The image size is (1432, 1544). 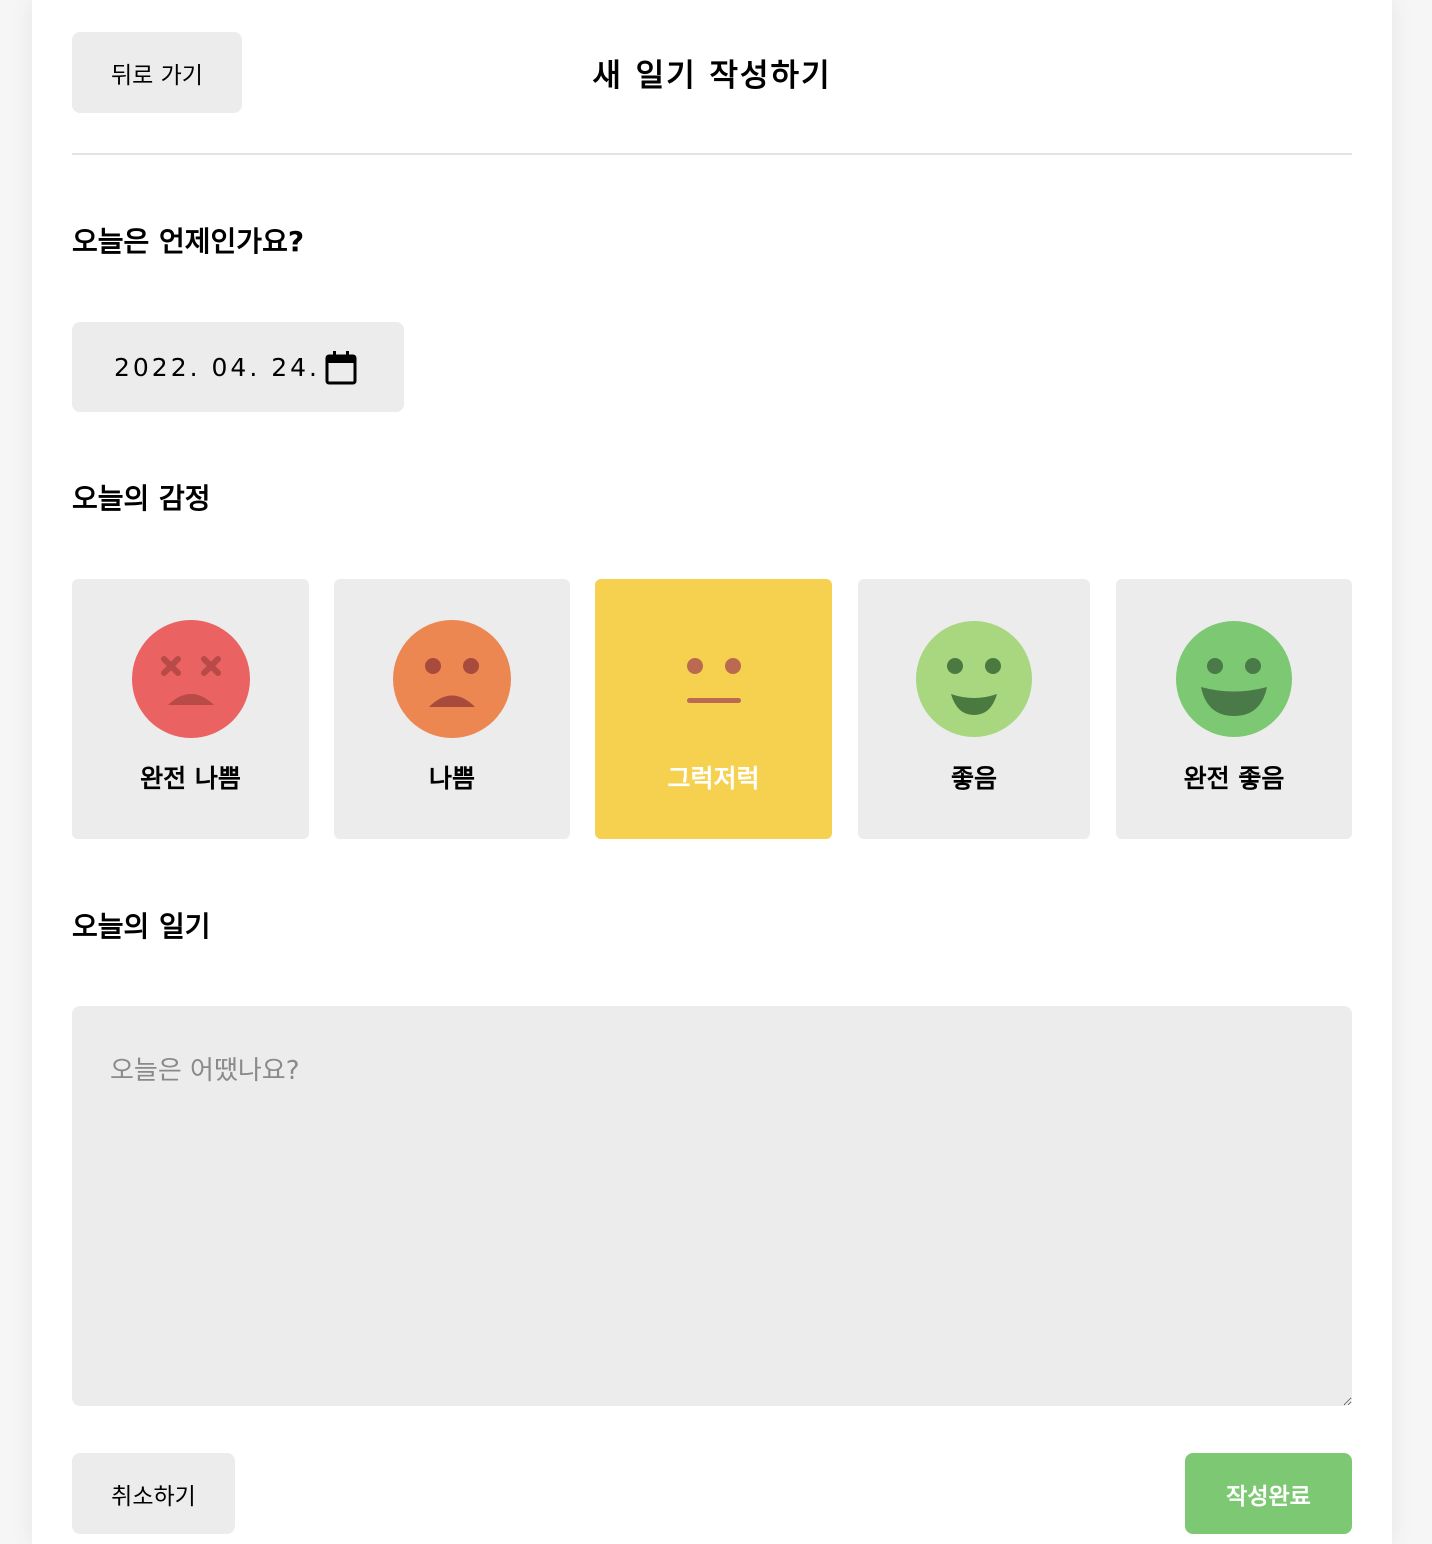 I want to click on emotion-label: 완전 나쁨, so click(x=190, y=778).